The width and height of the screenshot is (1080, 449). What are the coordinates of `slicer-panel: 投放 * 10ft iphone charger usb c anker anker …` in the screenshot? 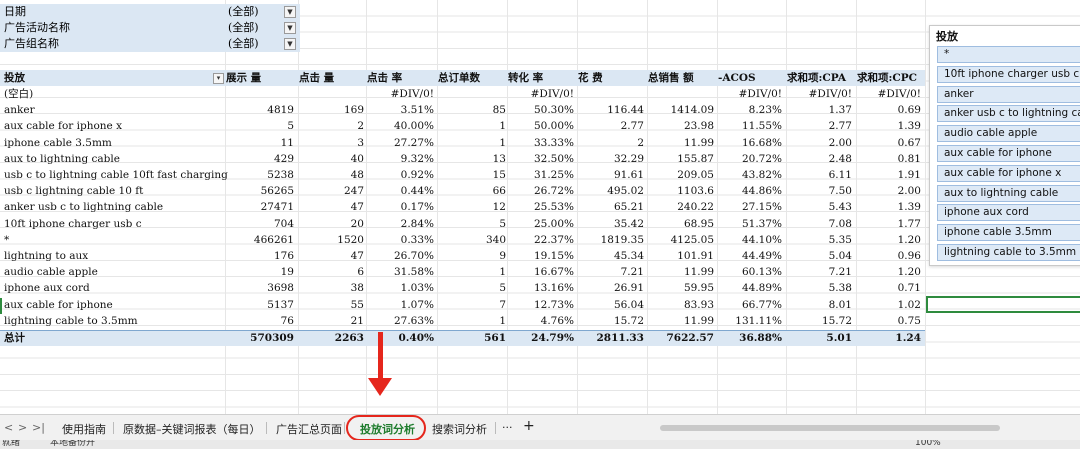 It's located at (1004, 145).